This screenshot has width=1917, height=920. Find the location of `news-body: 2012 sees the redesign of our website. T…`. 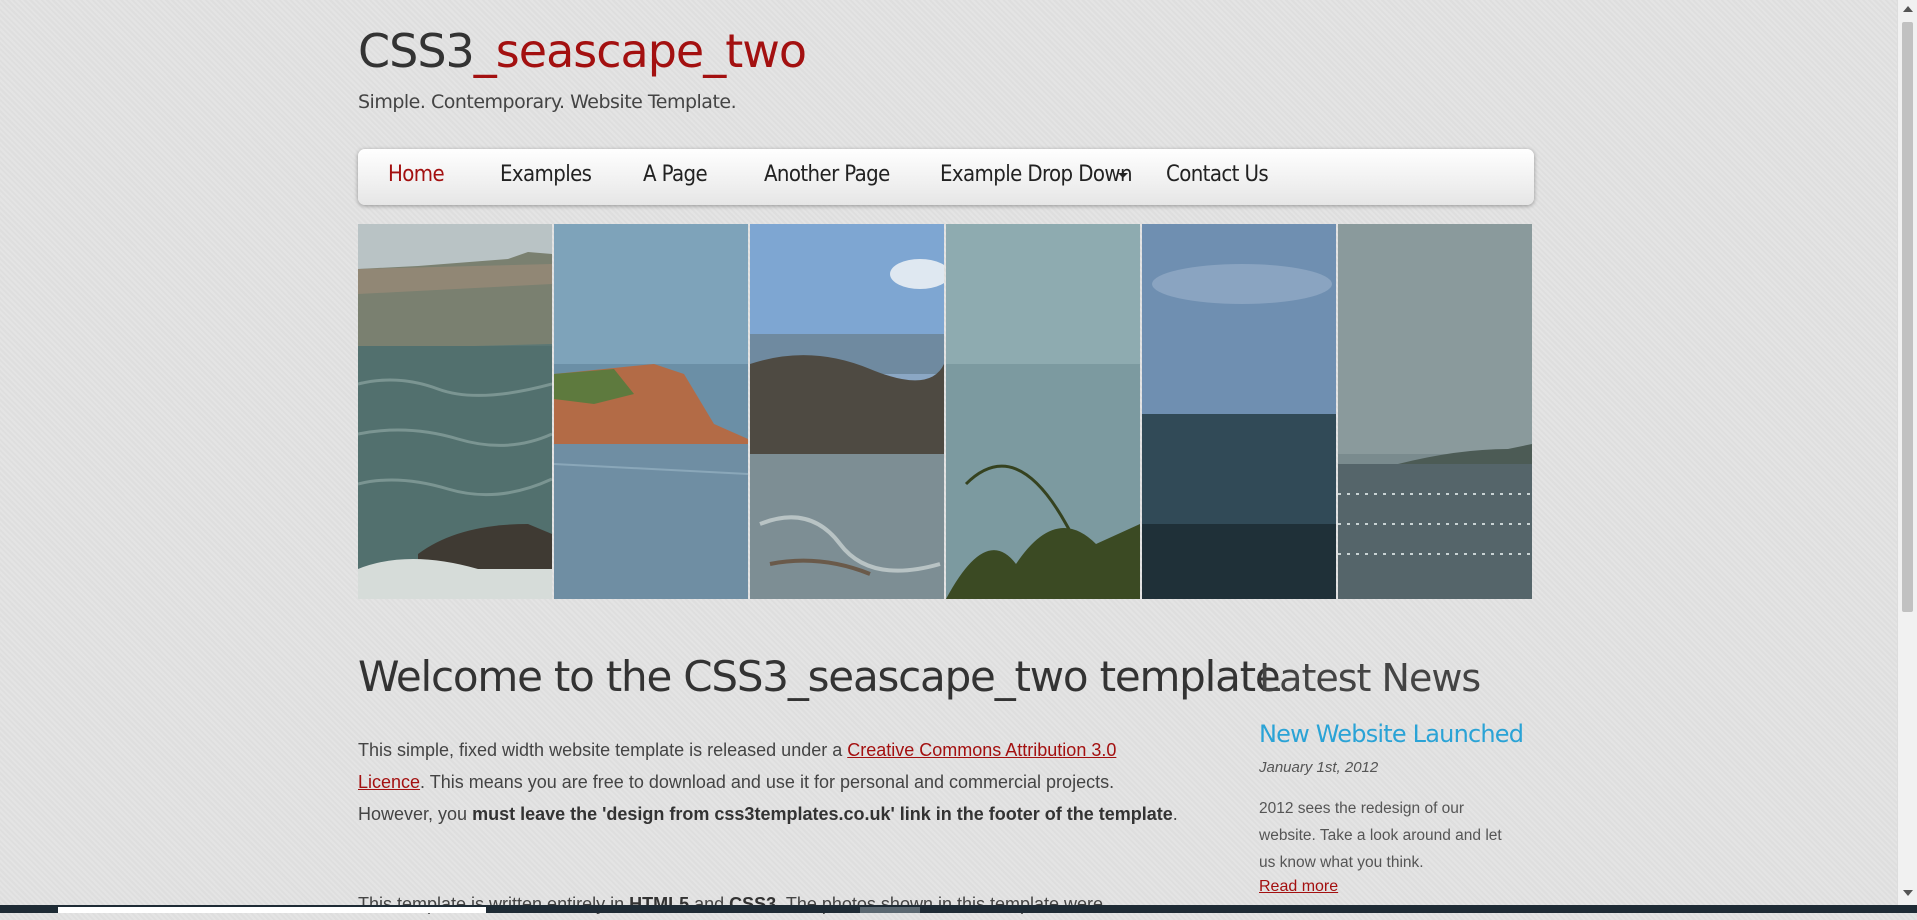

news-body: 2012 sees the redesign of our website. T… is located at coordinates (1380, 835).